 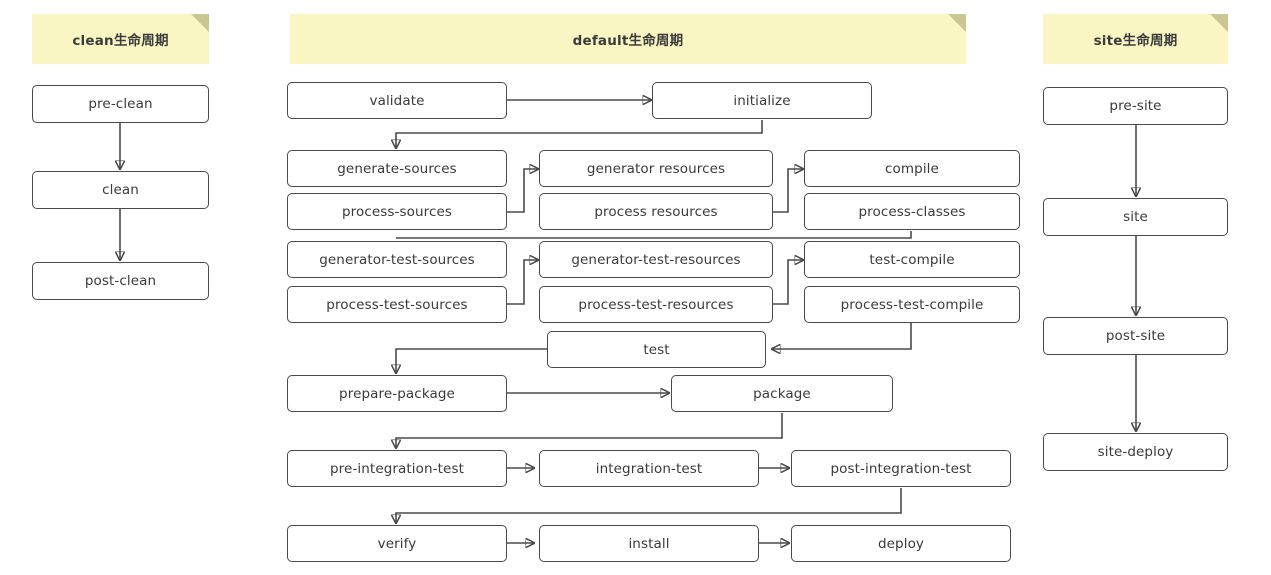 What do you see at coordinates (397, 100) in the screenshot?
I see `node-validate: validate` at bounding box center [397, 100].